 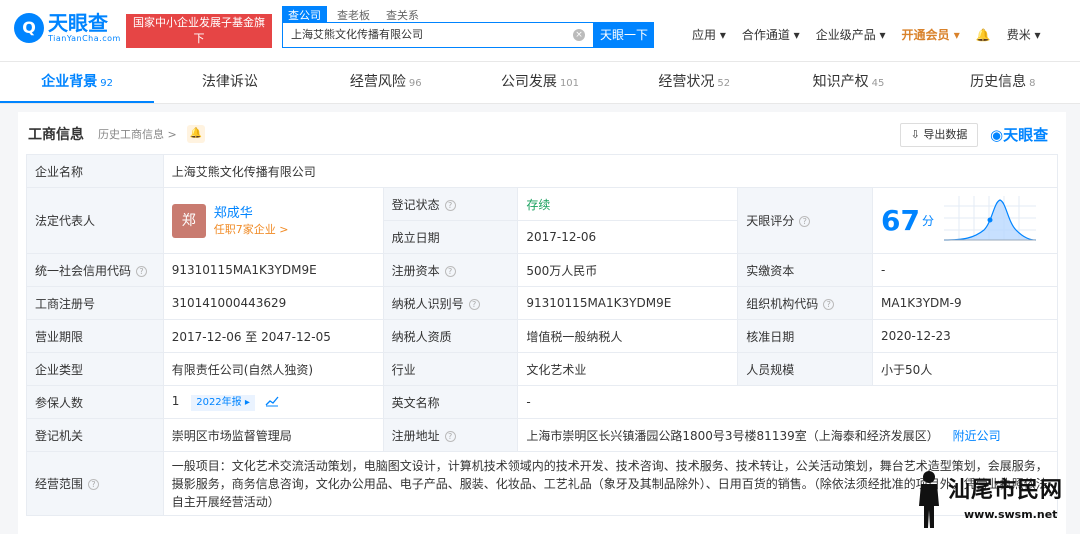 I want to click on history-link: 历史工商信息 >, so click(x=137, y=134).